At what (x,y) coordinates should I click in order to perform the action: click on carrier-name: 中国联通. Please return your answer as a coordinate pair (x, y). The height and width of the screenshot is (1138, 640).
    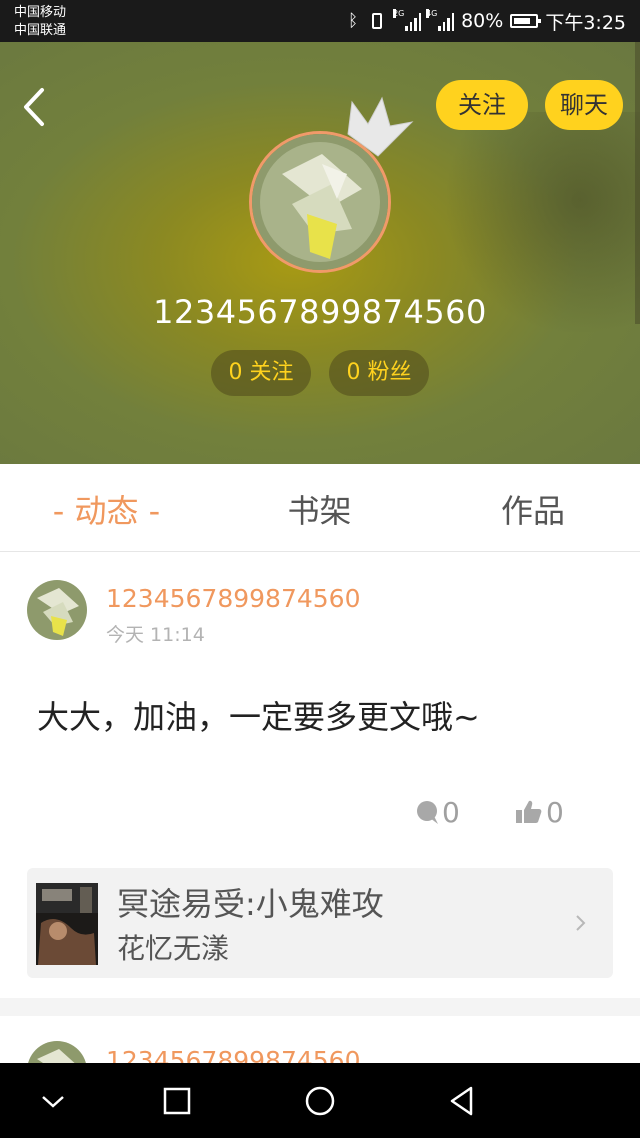
    Looking at the image, I should click on (40, 30).